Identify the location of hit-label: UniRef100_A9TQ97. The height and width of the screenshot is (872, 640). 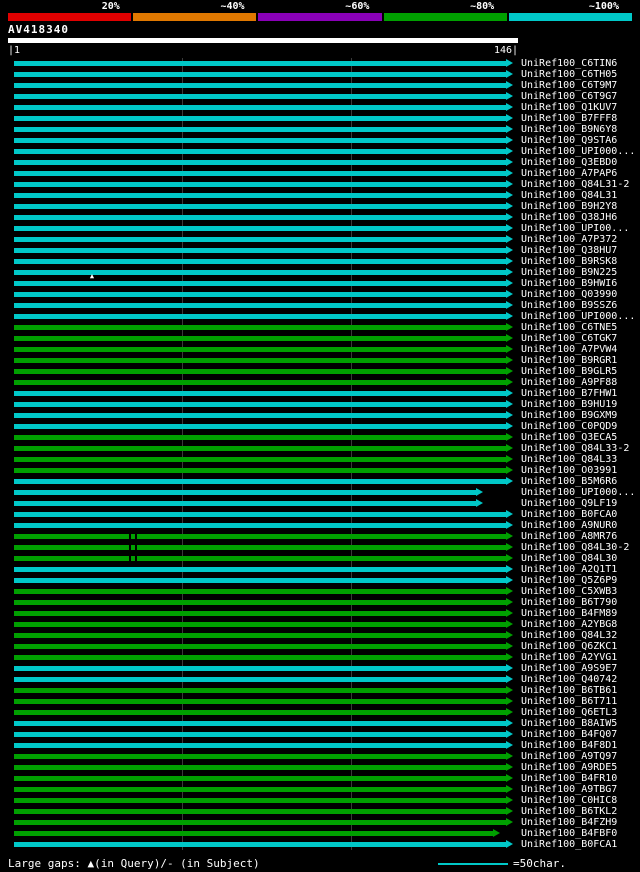
(569, 756).